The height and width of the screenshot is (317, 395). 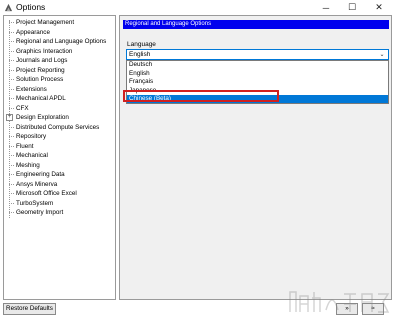 I want to click on tree-item: Mechanical, so click(x=59, y=155).